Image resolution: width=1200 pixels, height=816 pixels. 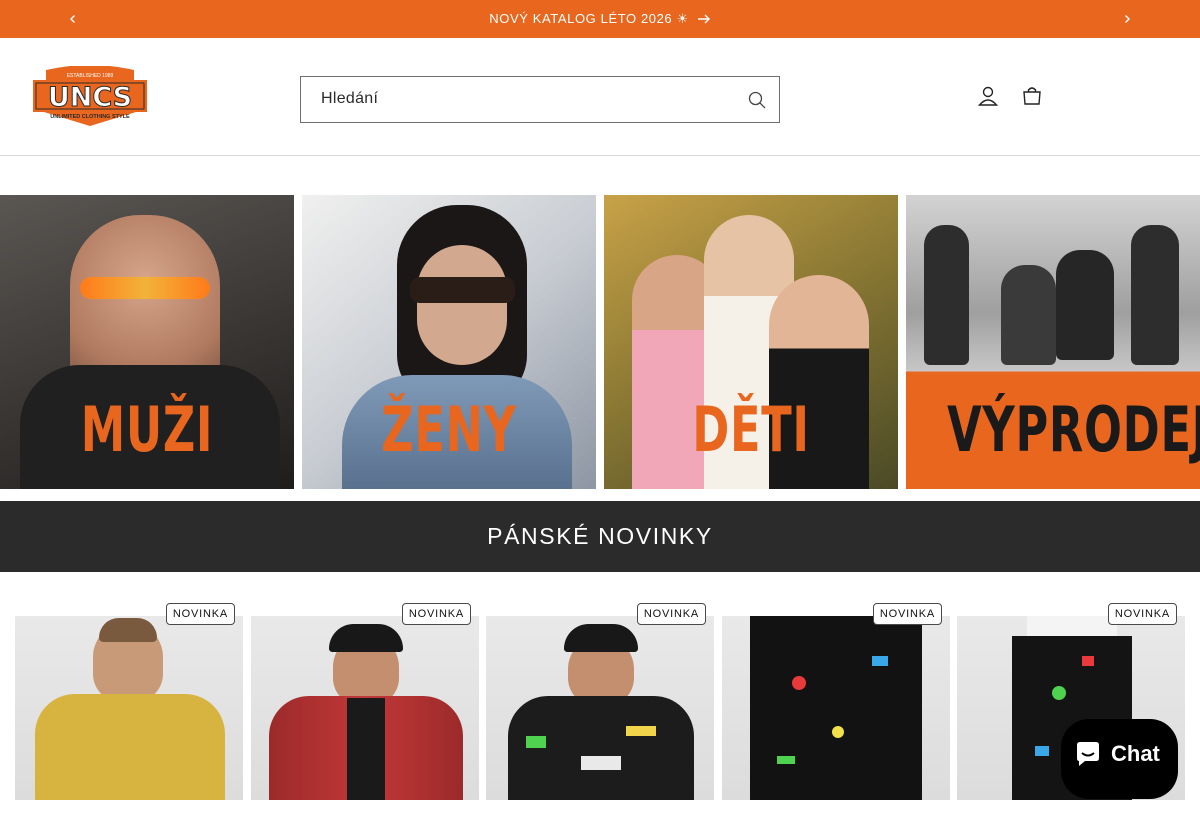 I want to click on category-label-men: MUŽI, so click(x=147, y=429).